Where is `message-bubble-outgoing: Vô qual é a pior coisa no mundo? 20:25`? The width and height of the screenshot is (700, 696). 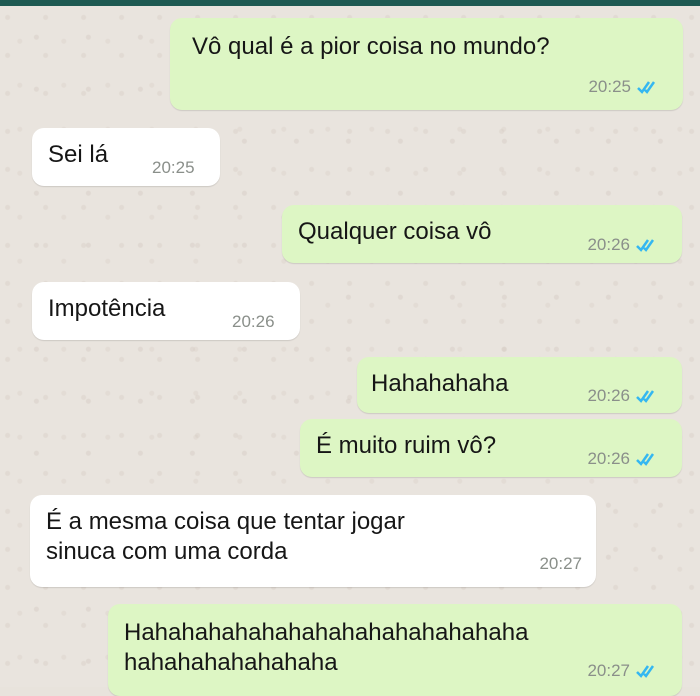
message-bubble-outgoing: Vô qual é a pior coisa no mundo? 20:25 is located at coordinates (426, 64).